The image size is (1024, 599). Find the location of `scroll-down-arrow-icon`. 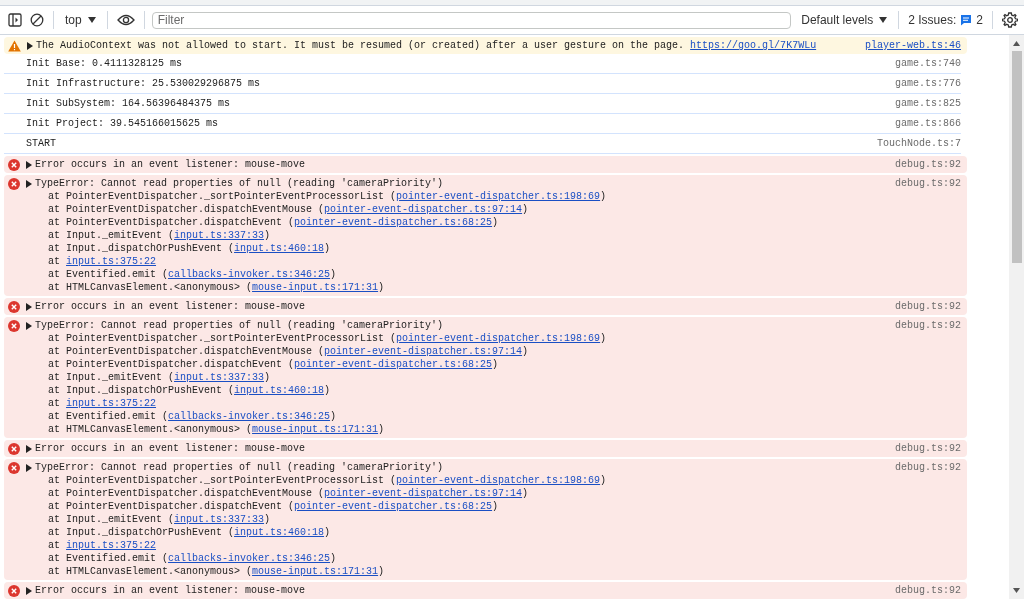

scroll-down-arrow-icon is located at coordinates (1016, 590).